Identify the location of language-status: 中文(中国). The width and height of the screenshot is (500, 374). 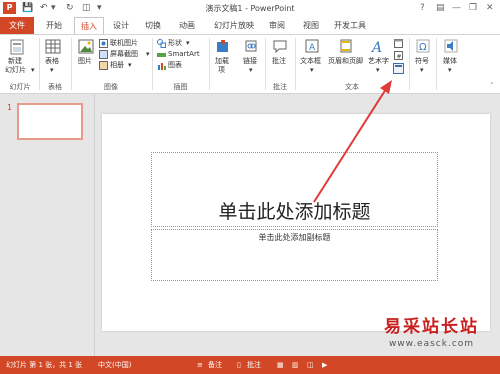
(114, 365).